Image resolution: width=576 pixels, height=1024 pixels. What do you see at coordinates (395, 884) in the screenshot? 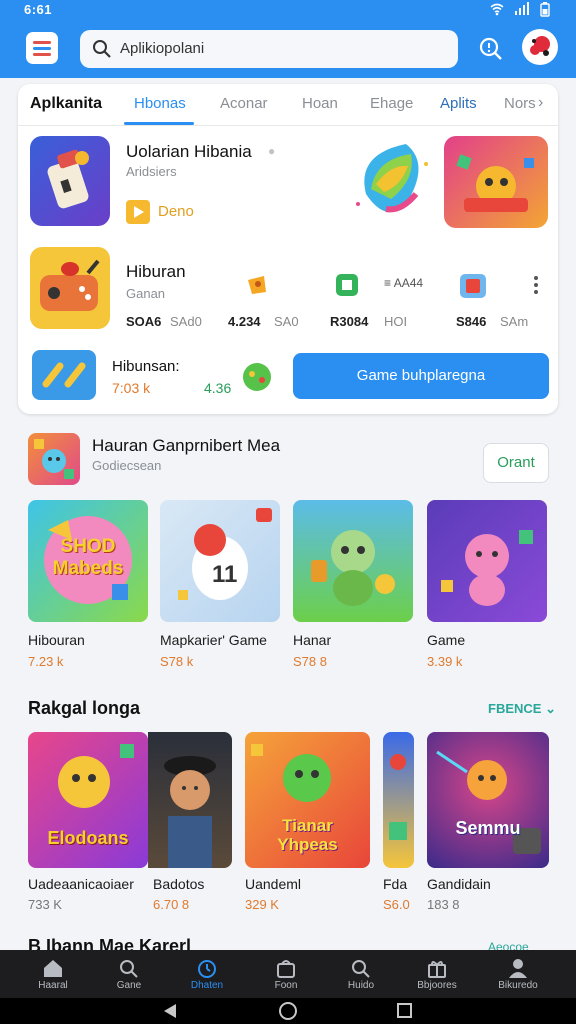
I see `feature-name: Fda` at bounding box center [395, 884].